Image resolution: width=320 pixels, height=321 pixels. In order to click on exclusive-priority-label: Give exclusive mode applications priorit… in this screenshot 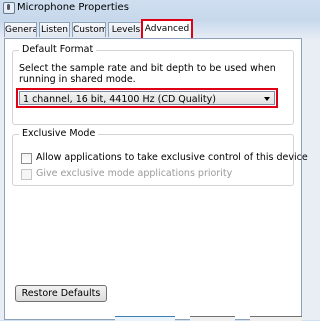, I will do `click(134, 173)`.